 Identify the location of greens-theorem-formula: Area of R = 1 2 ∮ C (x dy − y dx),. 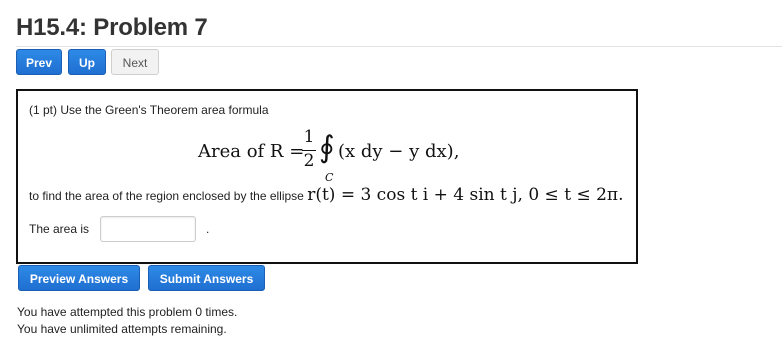
(358, 157).